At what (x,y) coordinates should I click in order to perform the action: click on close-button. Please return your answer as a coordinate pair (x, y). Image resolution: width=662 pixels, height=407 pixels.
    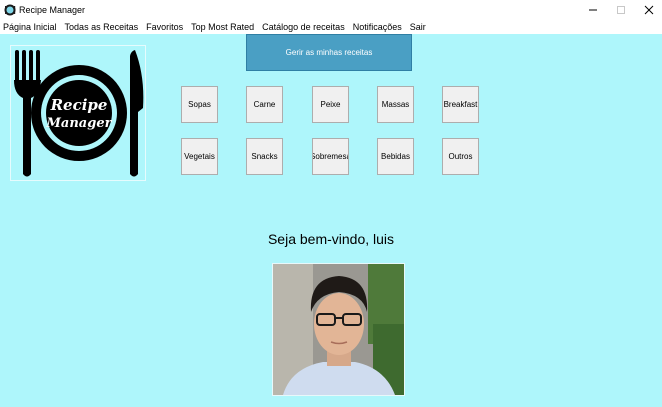
    Looking at the image, I should click on (648, 10).